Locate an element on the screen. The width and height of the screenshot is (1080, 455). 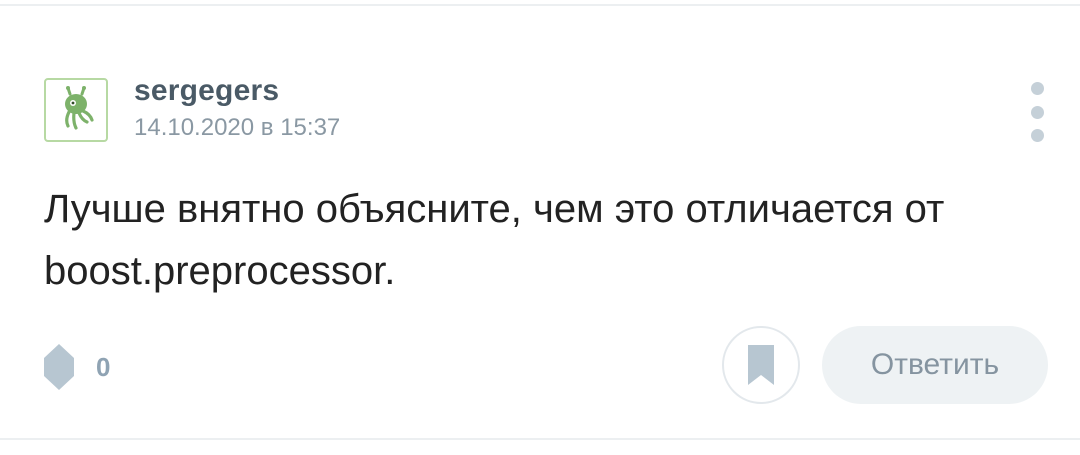
top-divider is located at coordinates (540, 5).